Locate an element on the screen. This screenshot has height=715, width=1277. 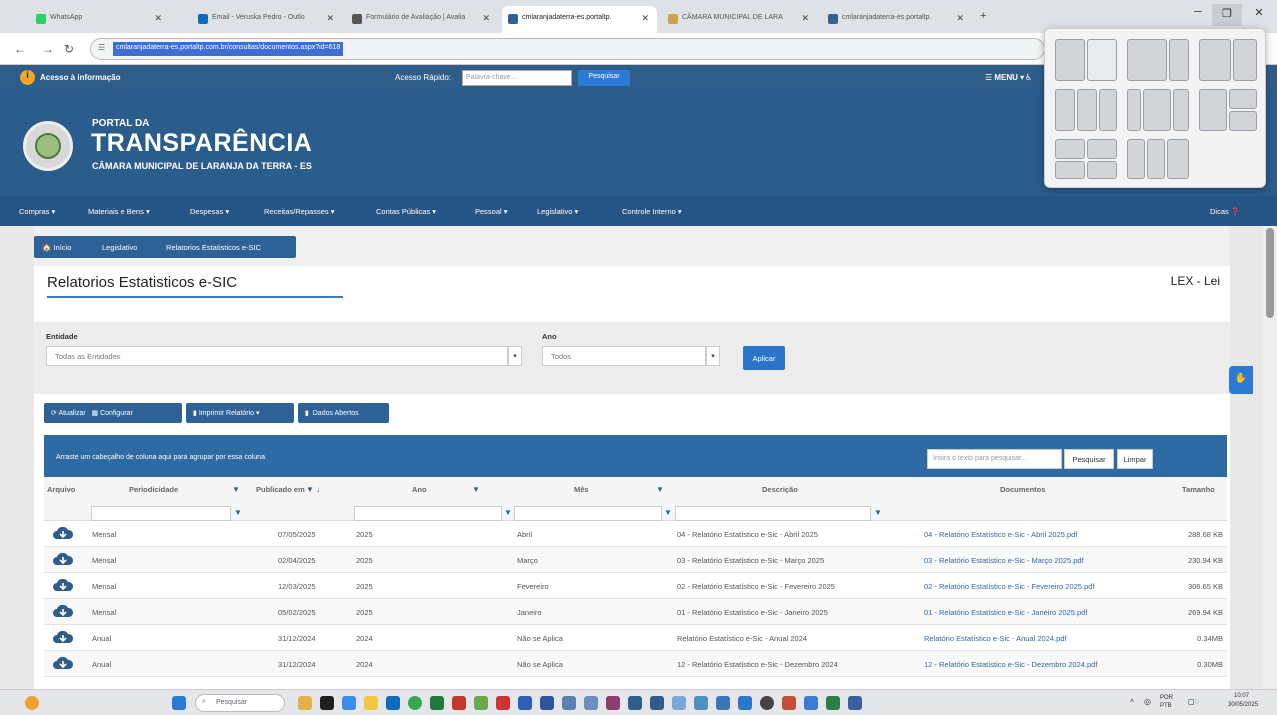
snap-layout-half-right is located at coordinates (1102, 60).